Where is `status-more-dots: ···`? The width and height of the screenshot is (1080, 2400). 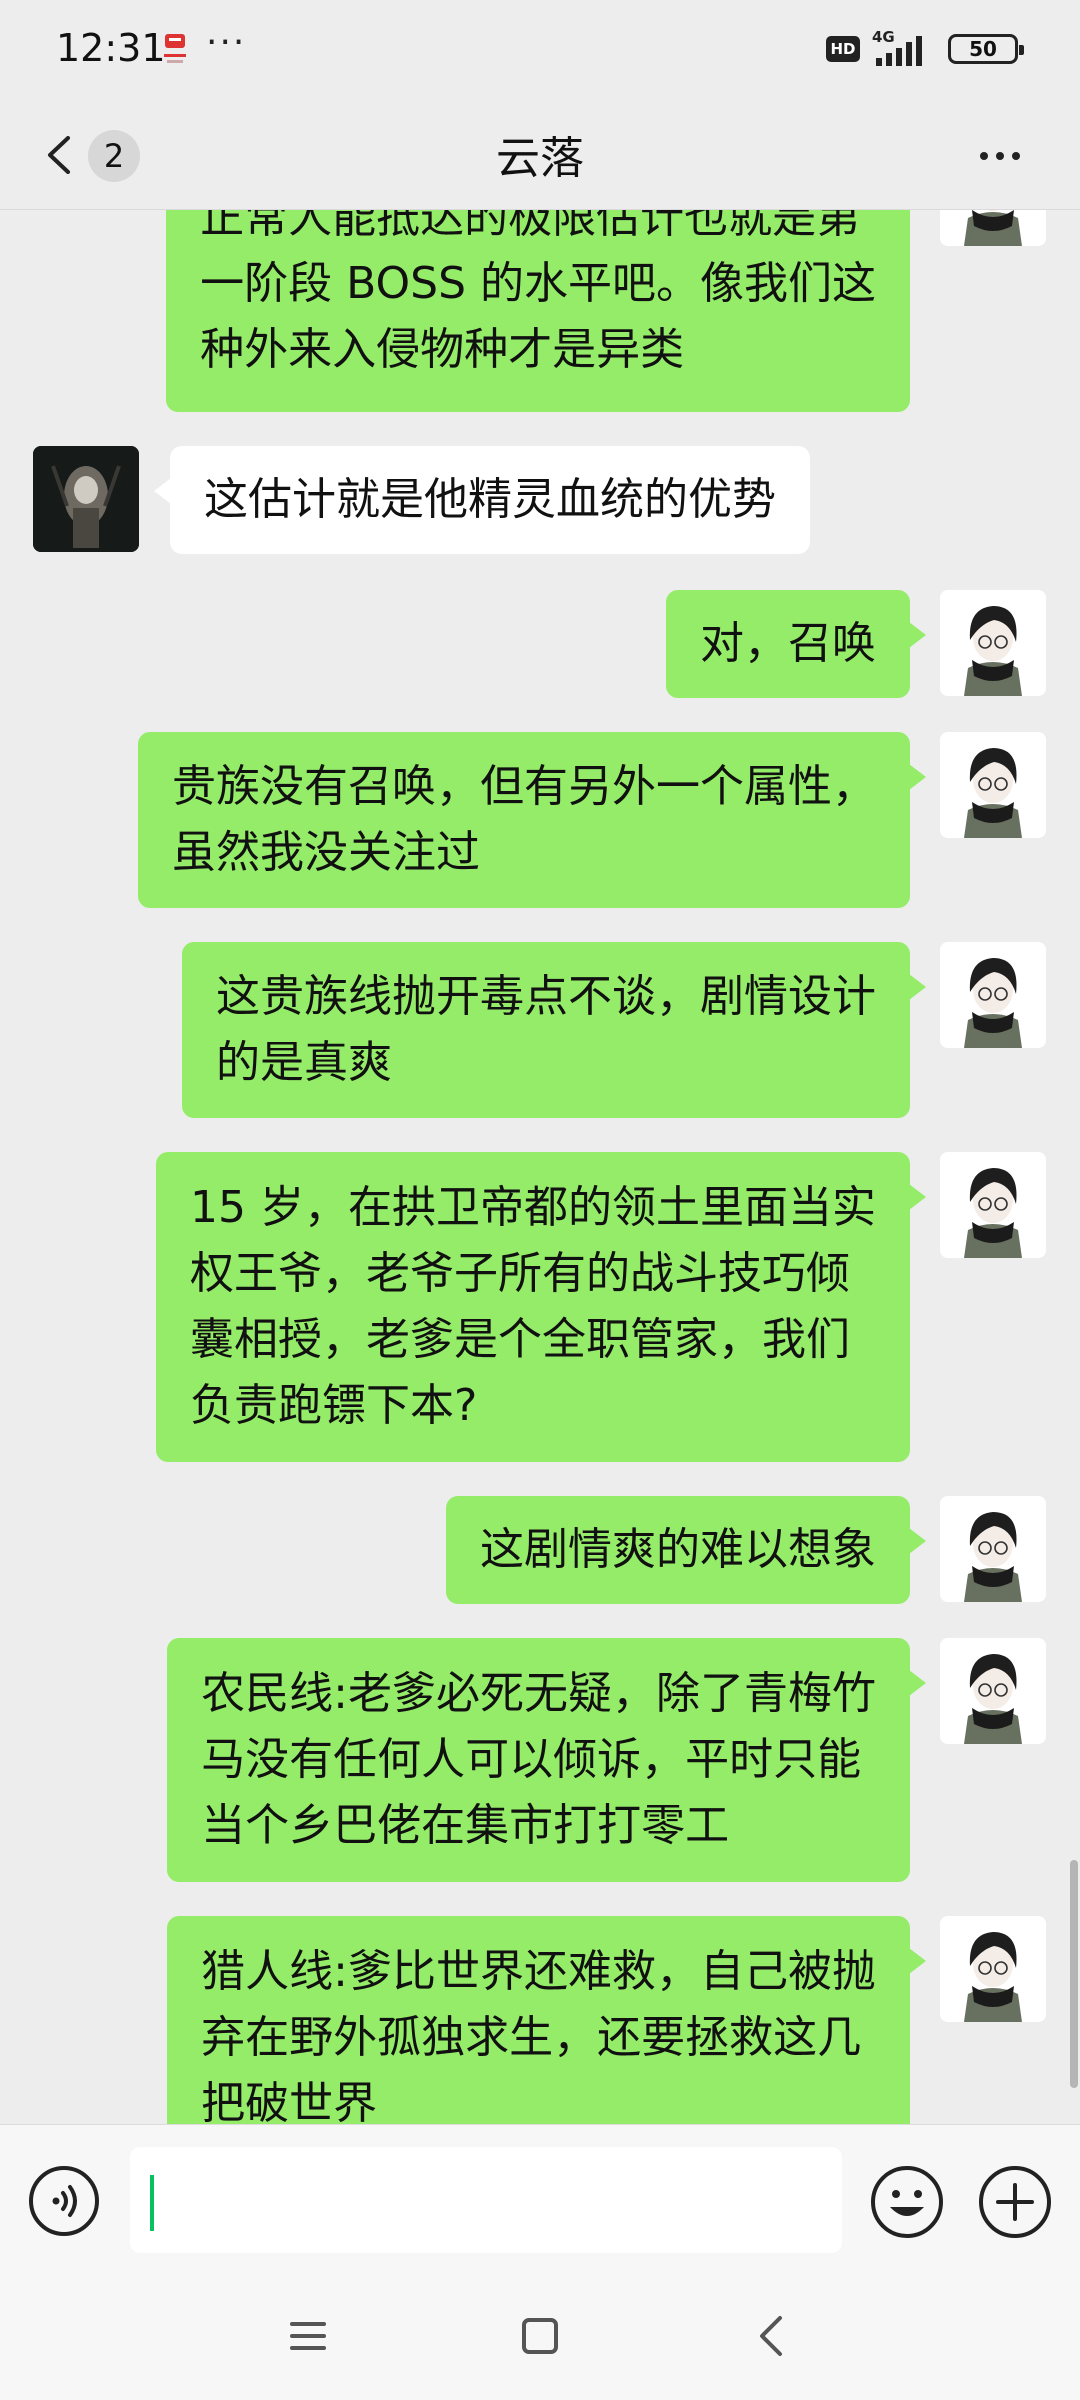 status-more-dots: ··· is located at coordinates (226, 42).